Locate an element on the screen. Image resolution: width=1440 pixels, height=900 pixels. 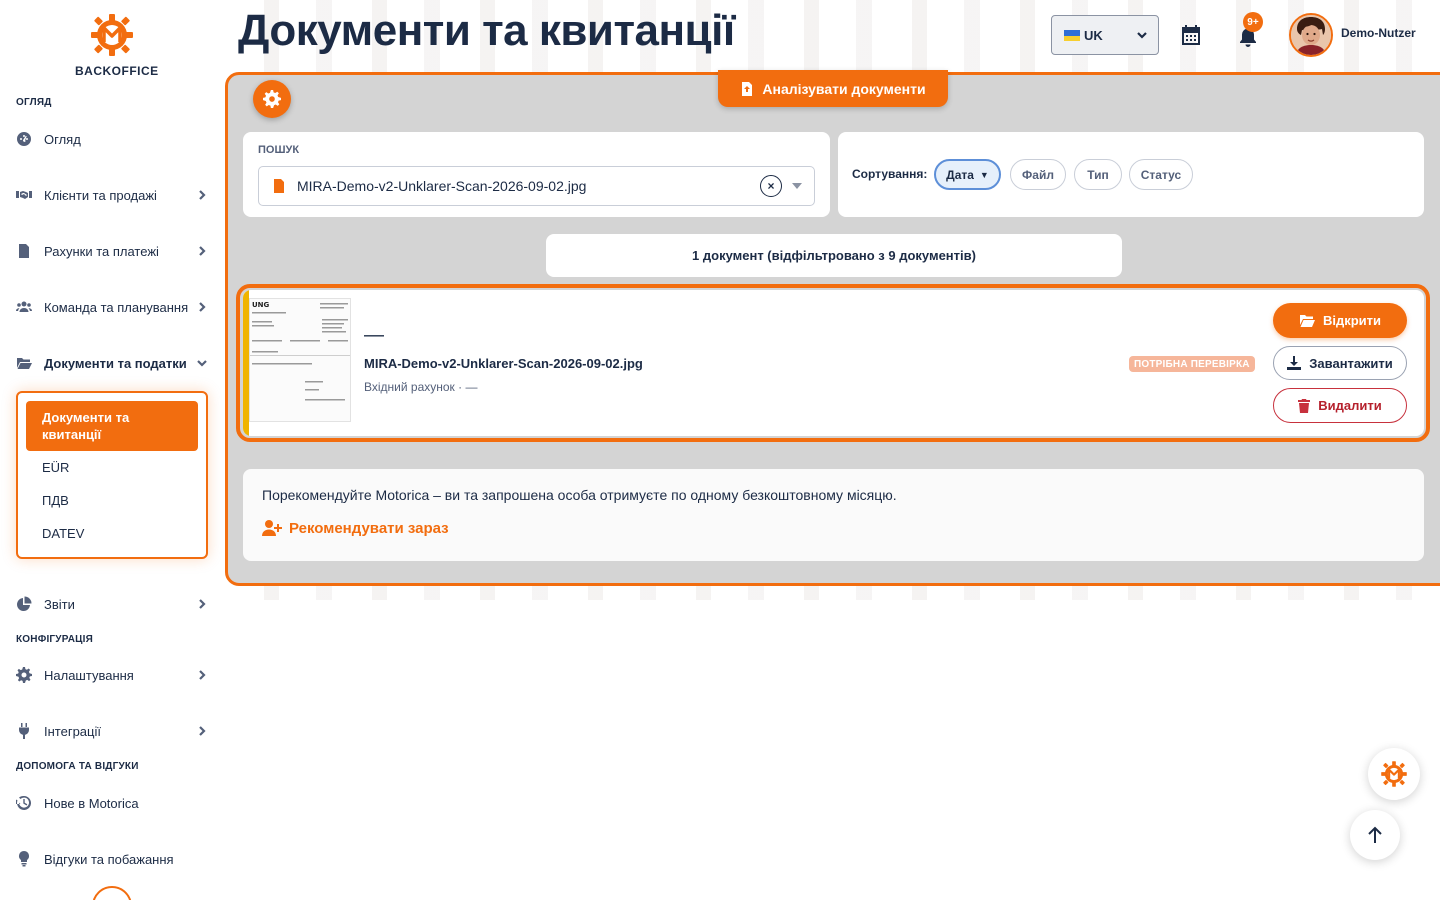
sidebar-item-settings: Налаштування is located at coordinates (112, 675).